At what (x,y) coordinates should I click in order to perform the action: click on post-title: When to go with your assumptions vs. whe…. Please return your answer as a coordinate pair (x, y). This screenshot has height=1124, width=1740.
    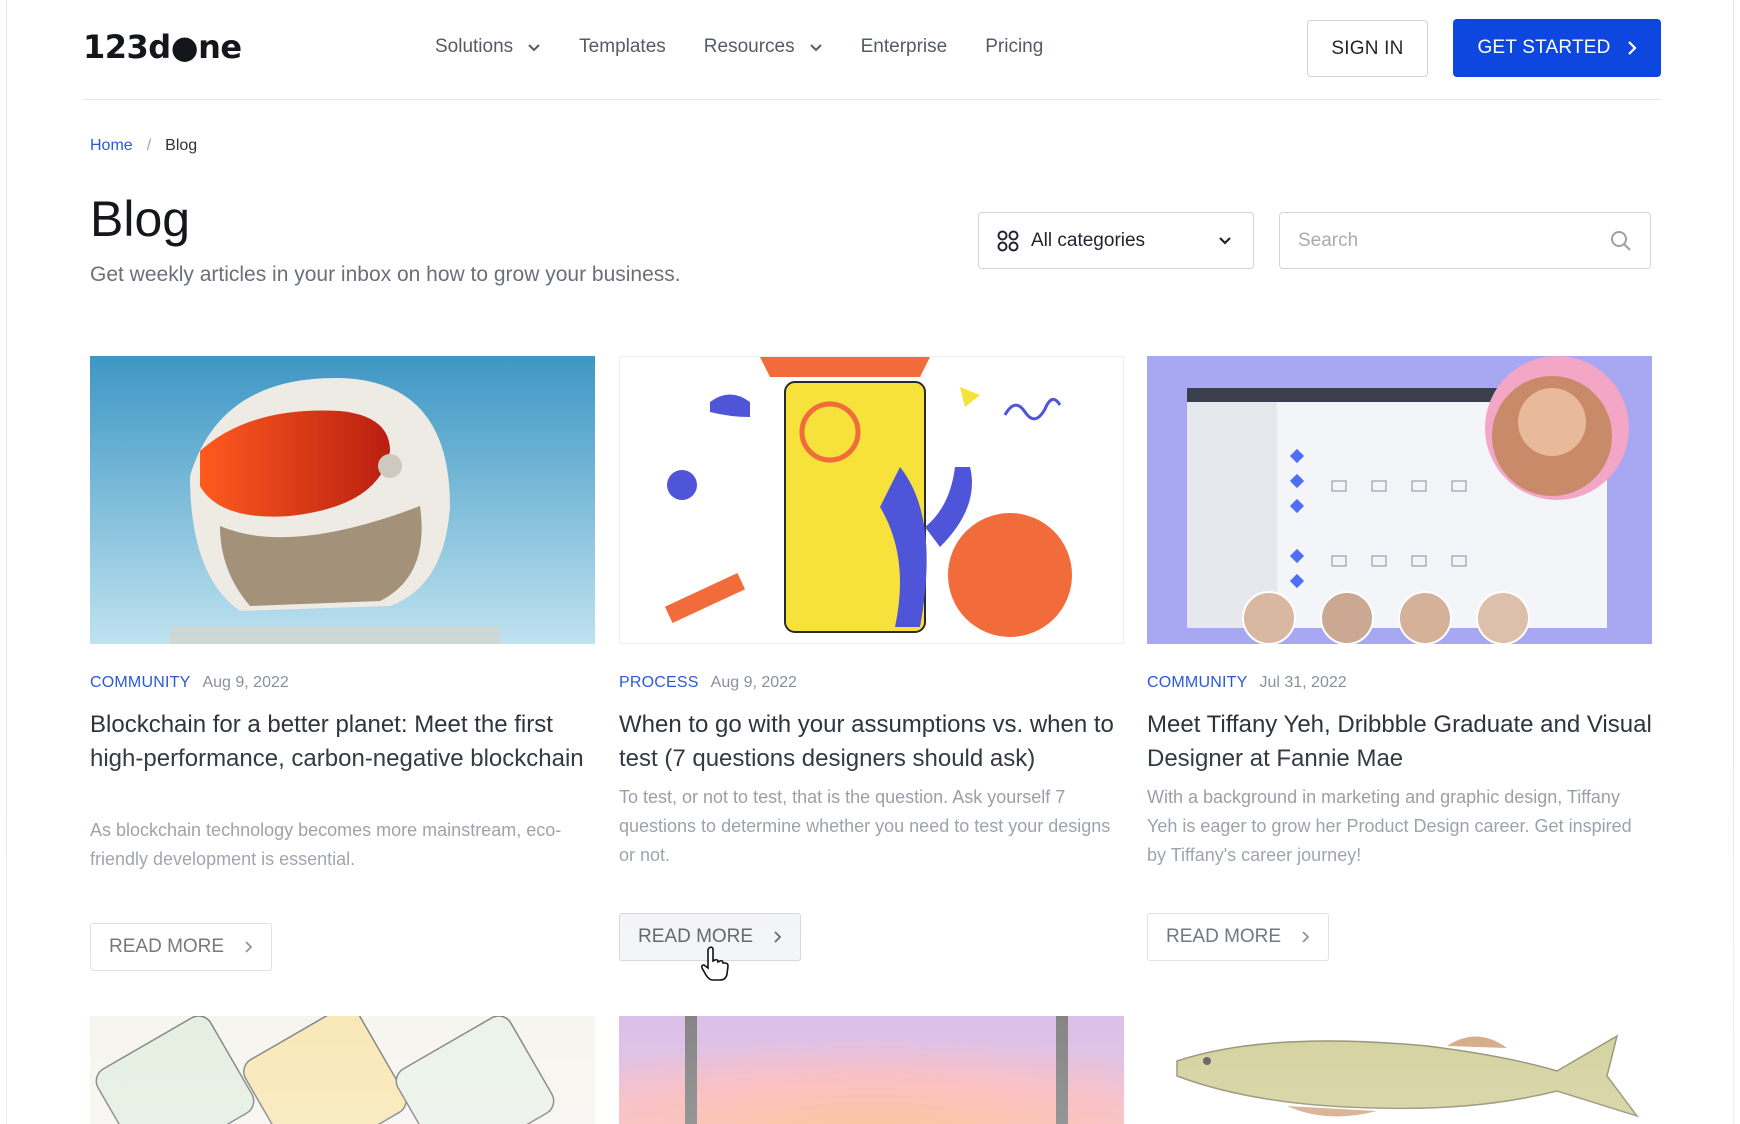
    Looking at the image, I should click on (871, 742).